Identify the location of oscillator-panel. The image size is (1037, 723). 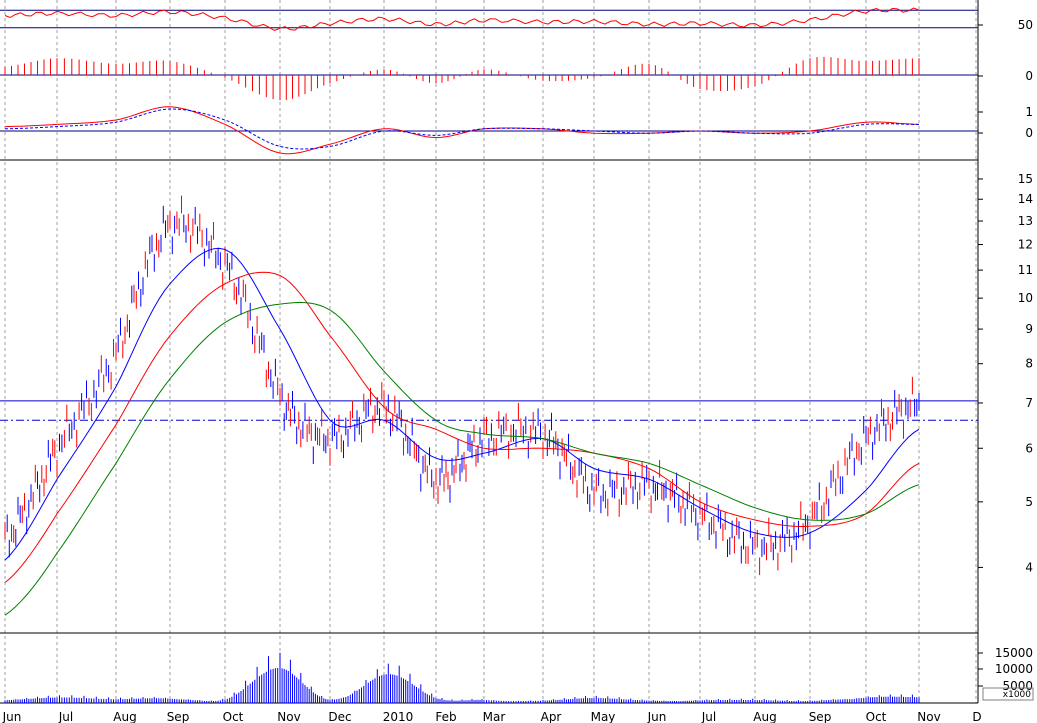
(489, 19).